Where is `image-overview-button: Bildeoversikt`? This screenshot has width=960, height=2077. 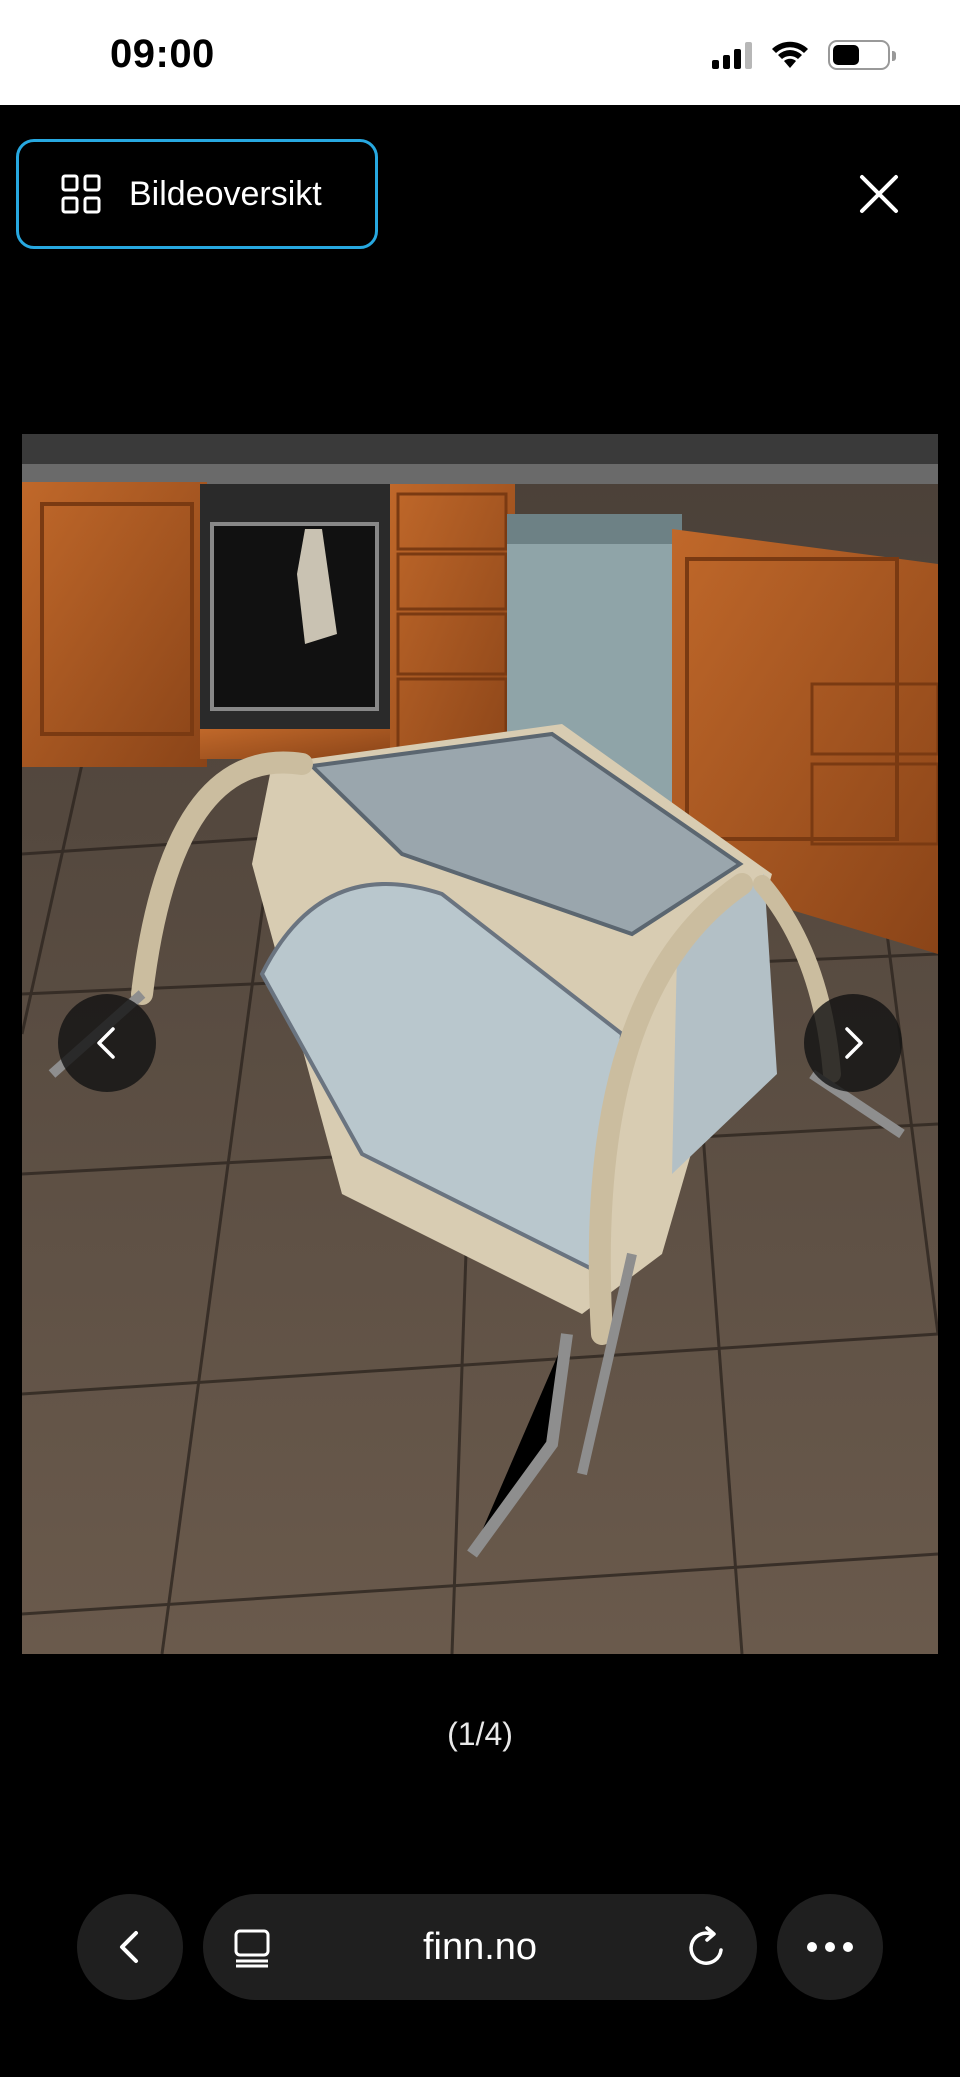
image-overview-button: Bildeoversikt is located at coordinates (197, 194).